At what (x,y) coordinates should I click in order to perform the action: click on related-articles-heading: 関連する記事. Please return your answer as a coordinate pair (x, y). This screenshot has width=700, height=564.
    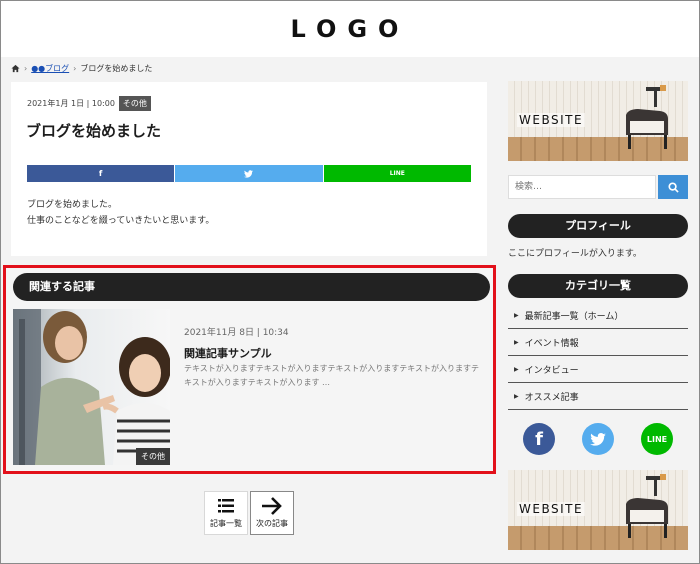
    Looking at the image, I should click on (251, 287).